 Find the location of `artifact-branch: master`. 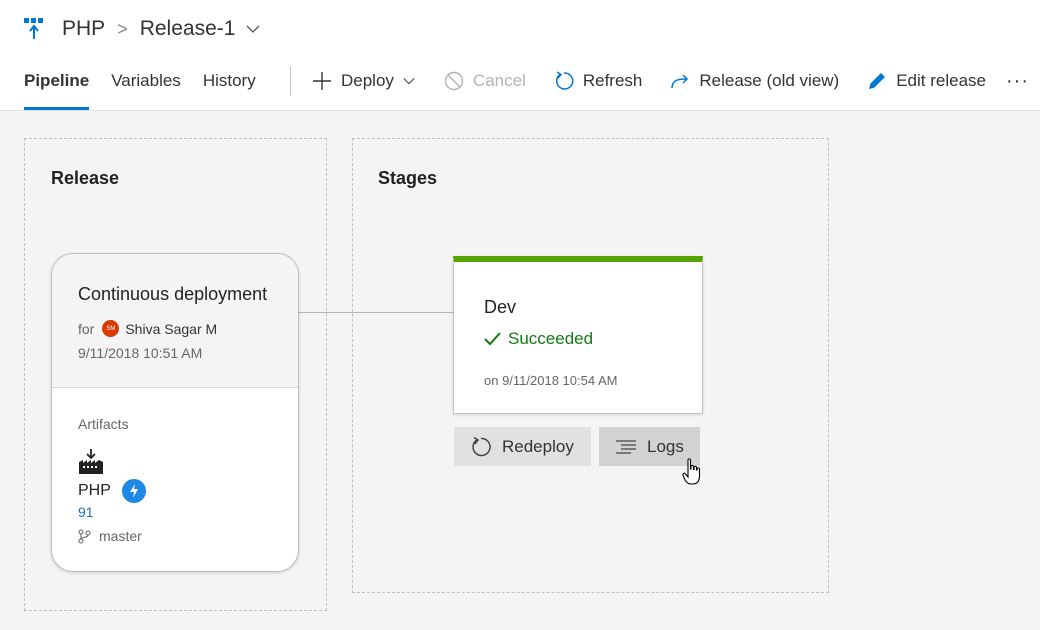

artifact-branch: master is located at coordinates (110, 536).